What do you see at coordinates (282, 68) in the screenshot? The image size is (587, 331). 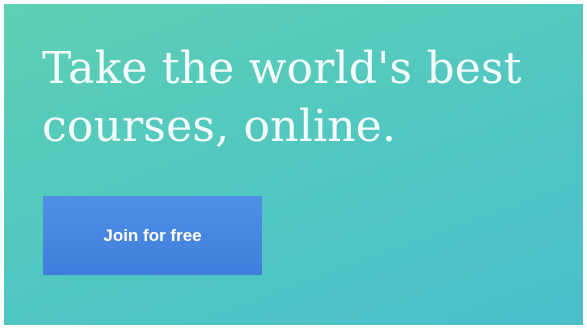 I see `headline-line-1: Take the world's best` at bounding box center [282, 68].